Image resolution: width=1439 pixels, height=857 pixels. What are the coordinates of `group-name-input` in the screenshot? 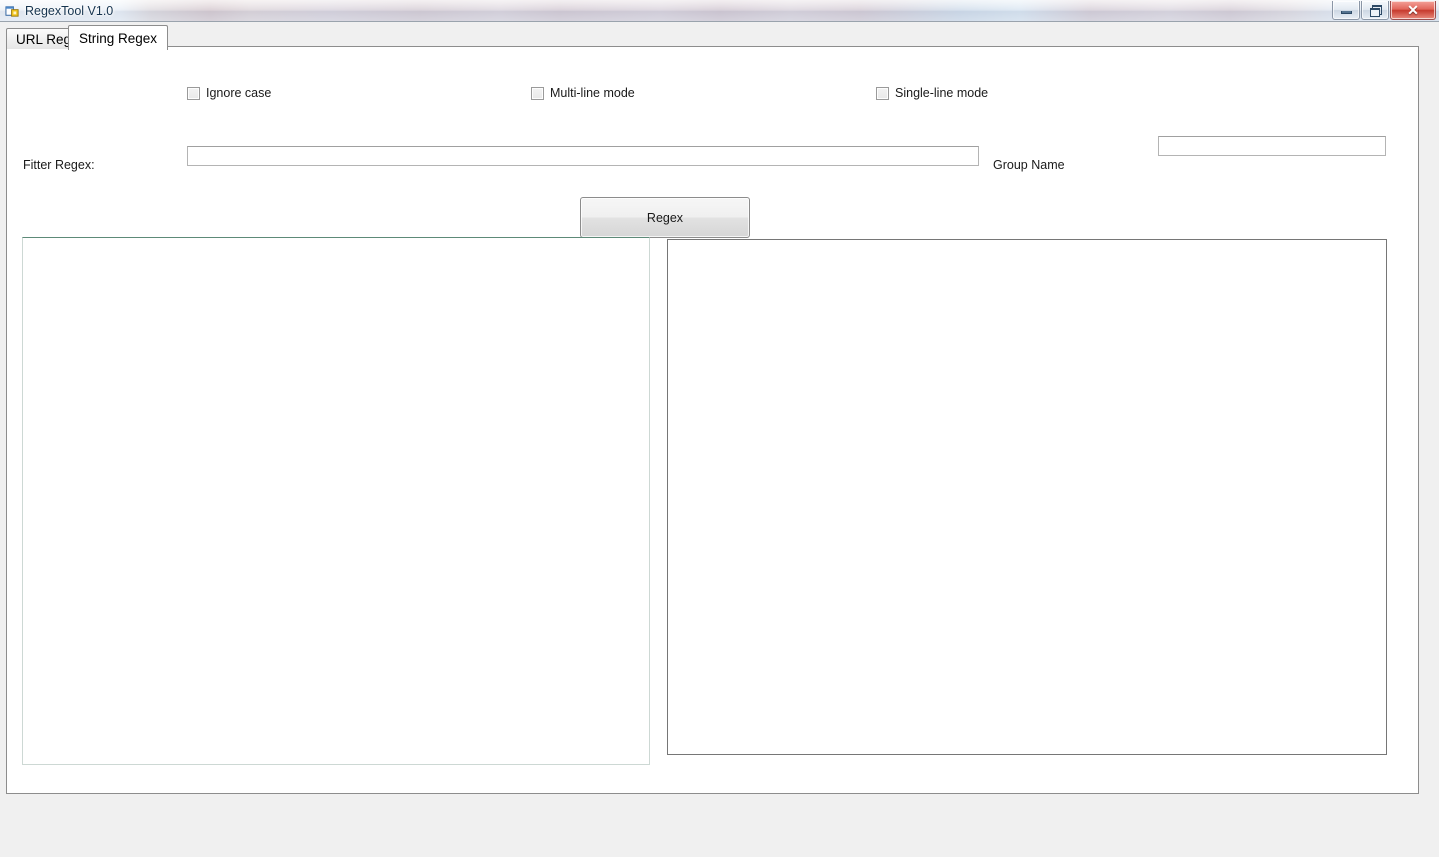 It's located at (1272, 146).